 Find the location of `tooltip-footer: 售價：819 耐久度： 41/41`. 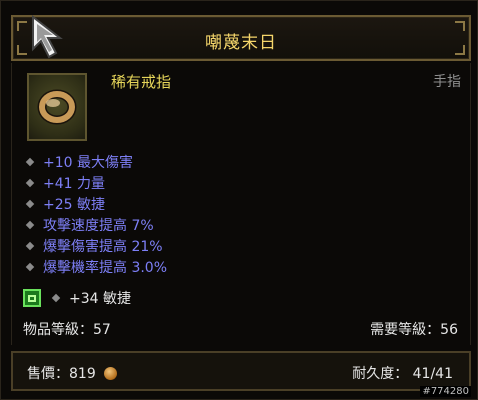

tooltip-footer: 售價：819 耐久度： 41/41 is located at coordinates (241, 371).